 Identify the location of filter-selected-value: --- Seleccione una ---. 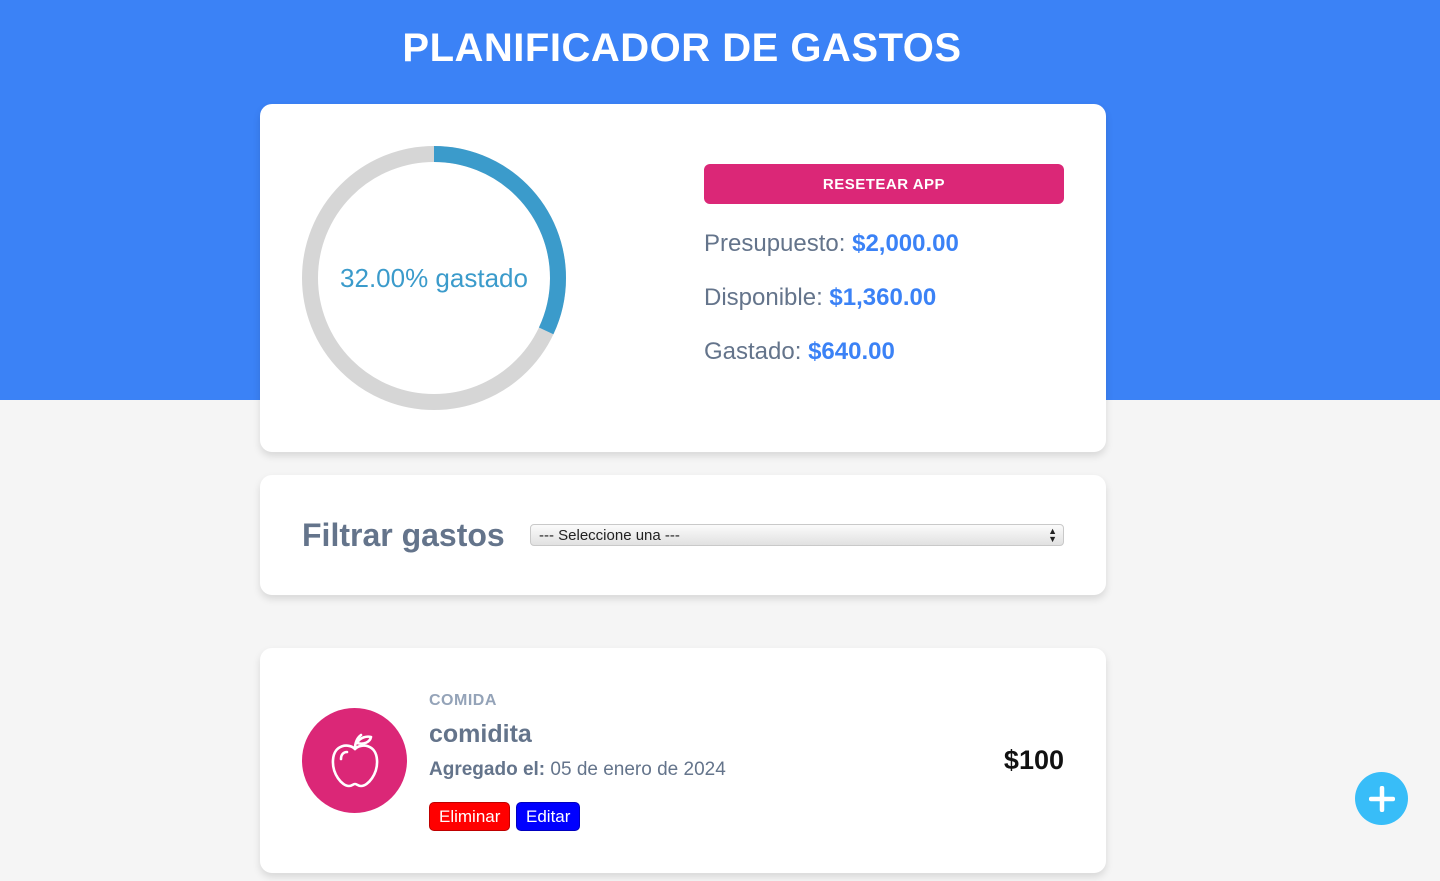
(609, 535).